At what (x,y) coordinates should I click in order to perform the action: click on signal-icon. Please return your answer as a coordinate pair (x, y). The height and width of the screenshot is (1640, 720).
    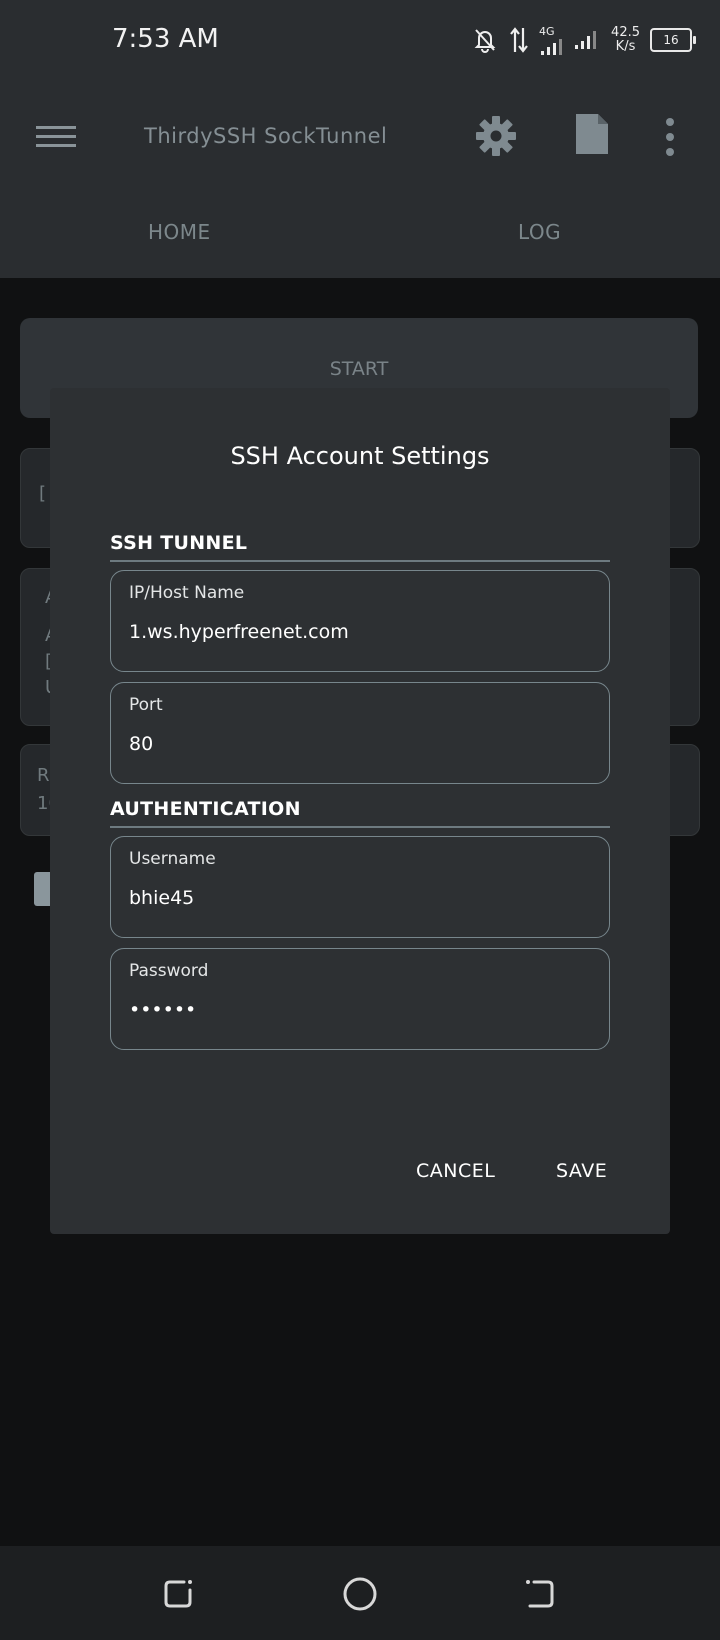
    Looking at the image, I should click on (552, 47).